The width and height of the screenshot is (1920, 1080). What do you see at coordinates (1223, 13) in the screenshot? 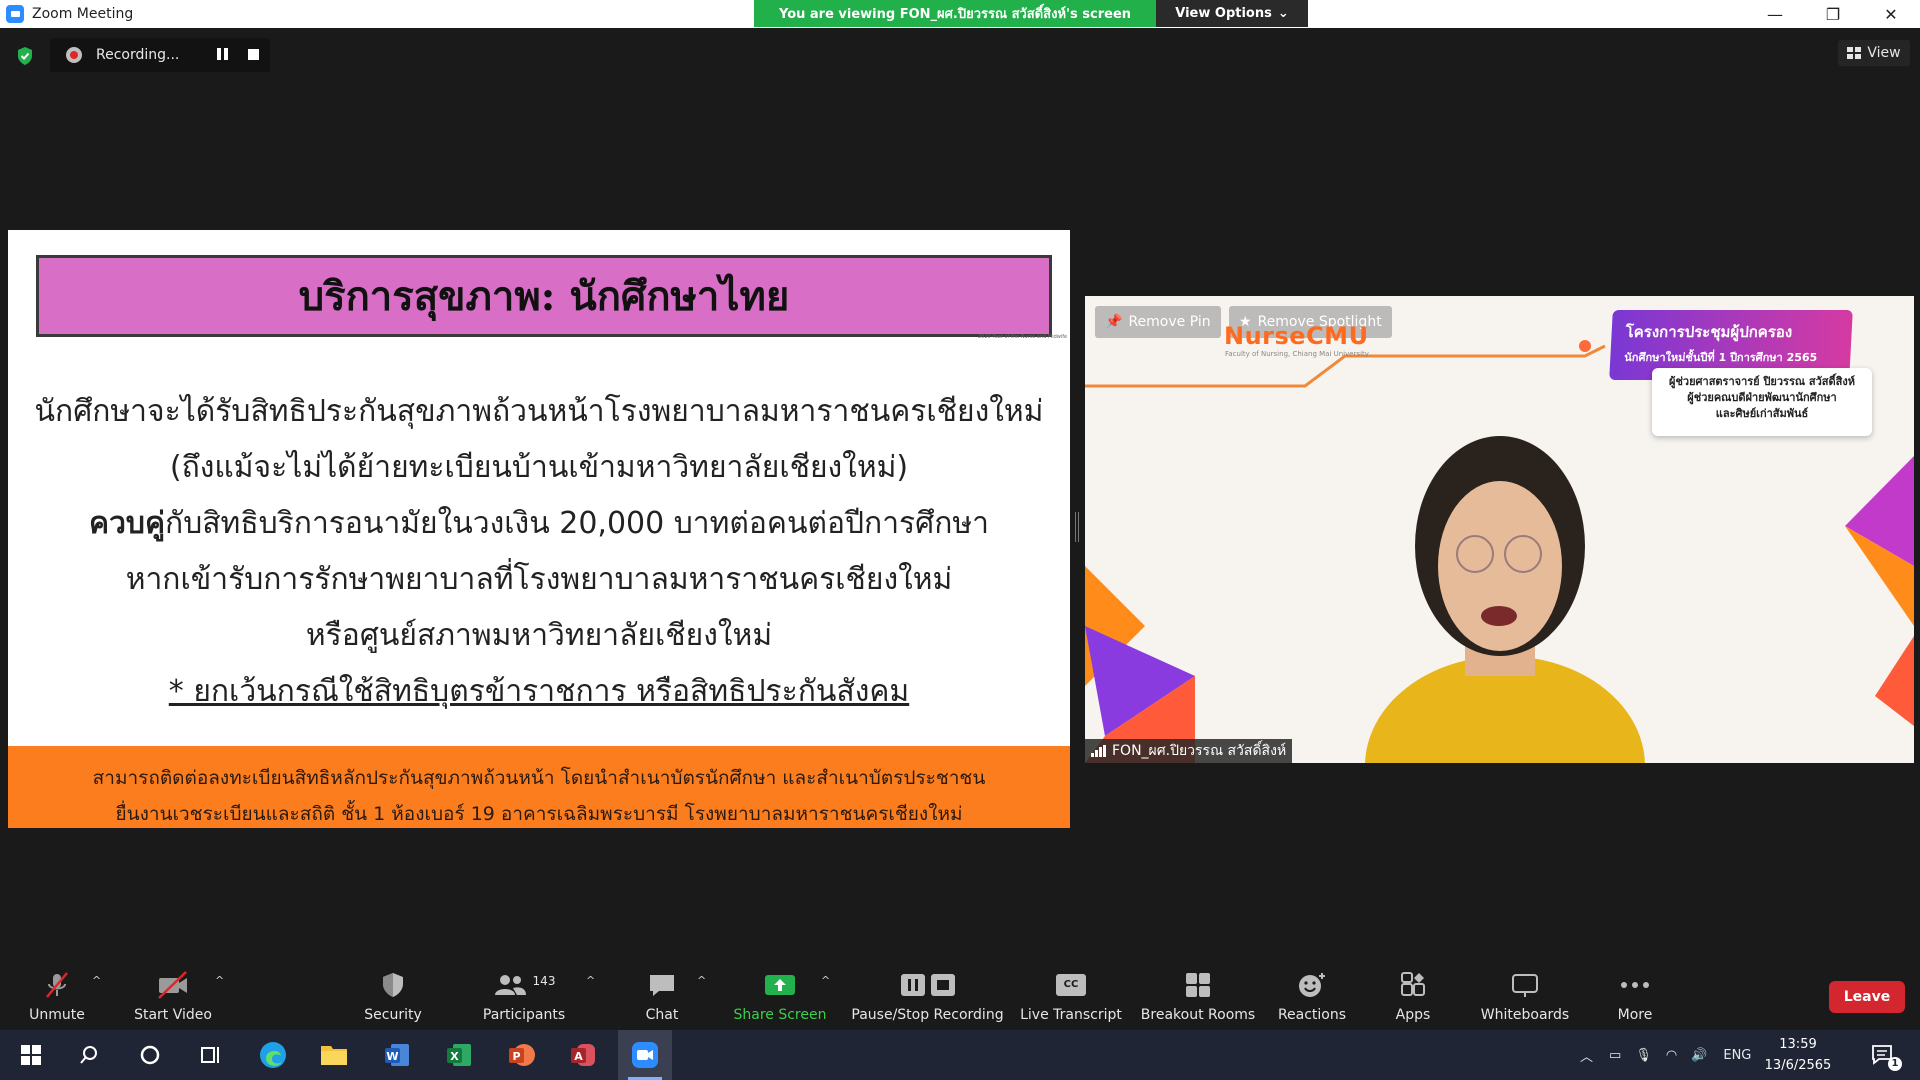
I see `view-options-label: View Options` at bounding box center [1223, 13].